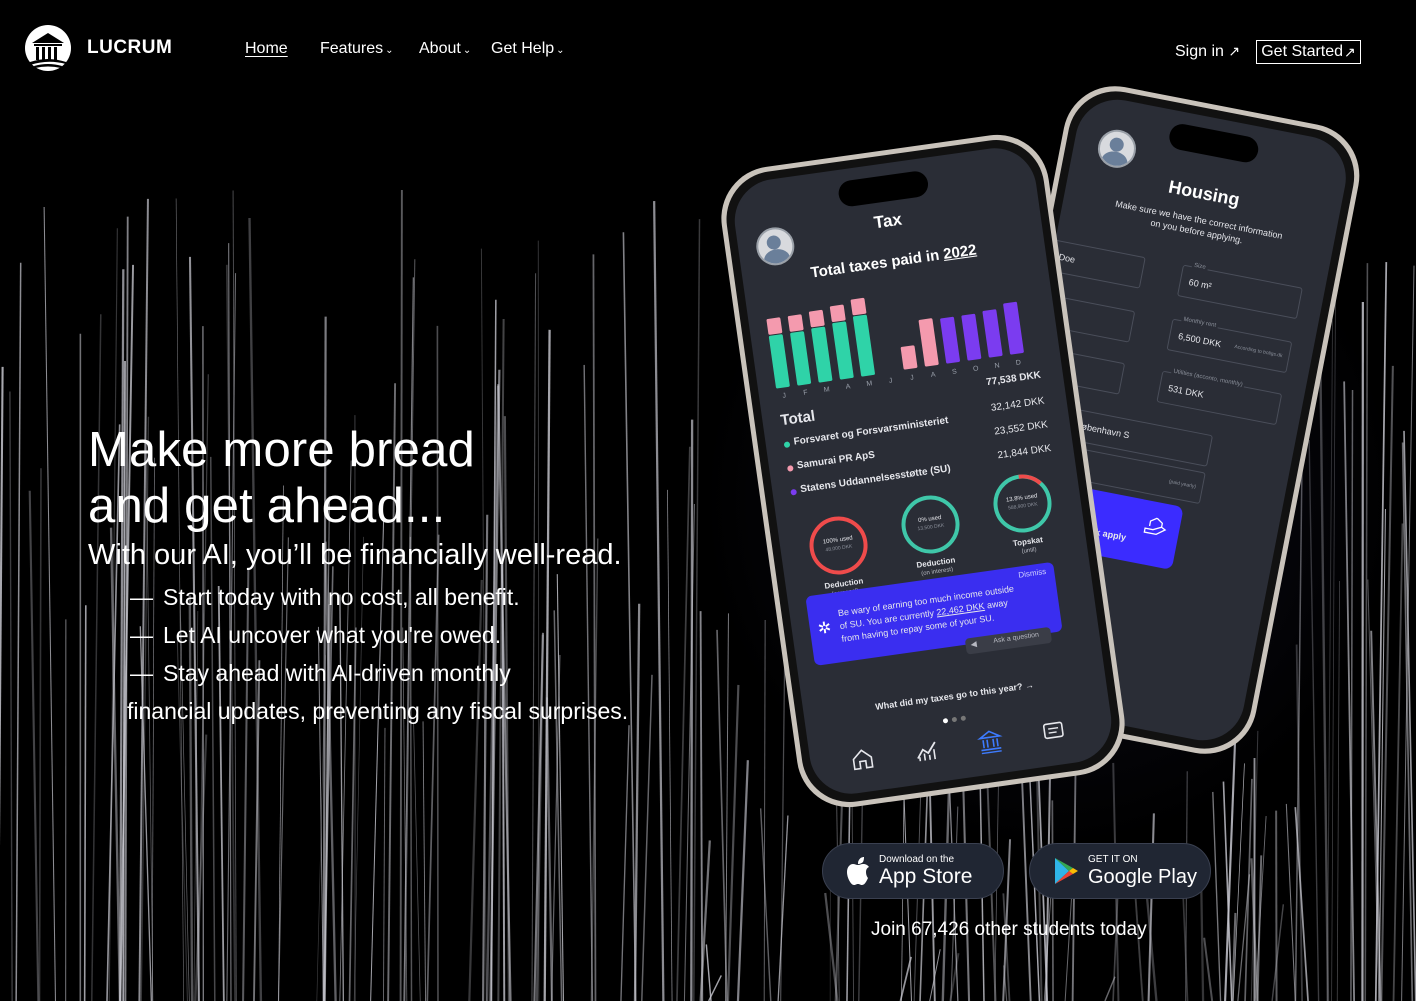 Image resolution: width=1416 pixels, height=1001 pixels. What do you see at coordinates (973, 644) in the screenshot?
I see `send-icon: ◀` at bounding box center [973, 644].